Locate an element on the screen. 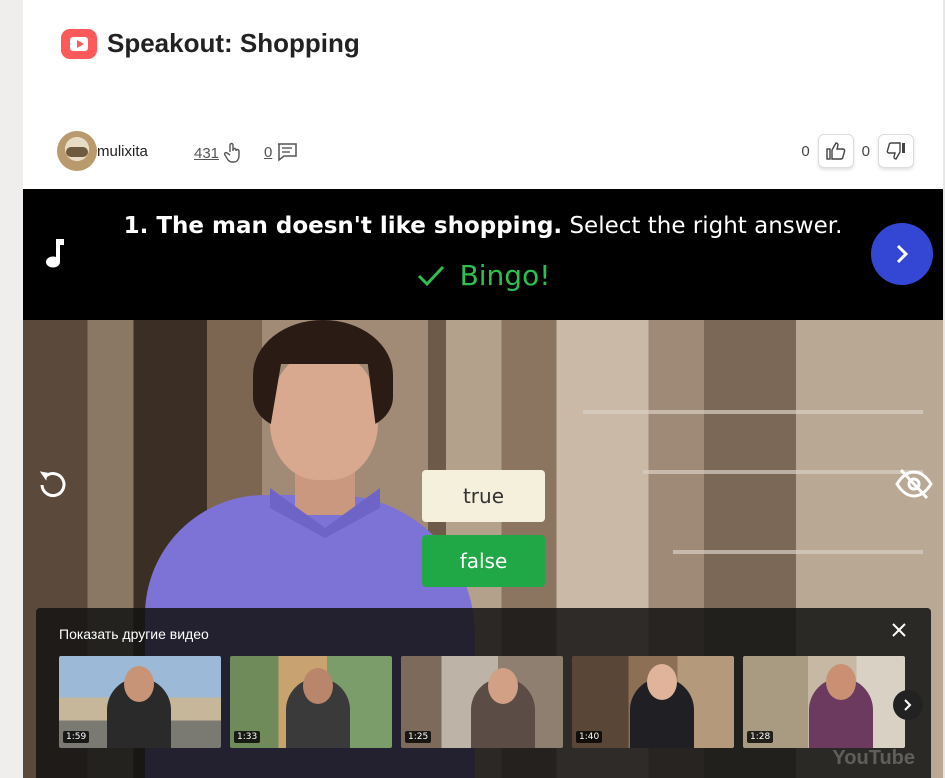  avatar is located at coordinates (77, 151).